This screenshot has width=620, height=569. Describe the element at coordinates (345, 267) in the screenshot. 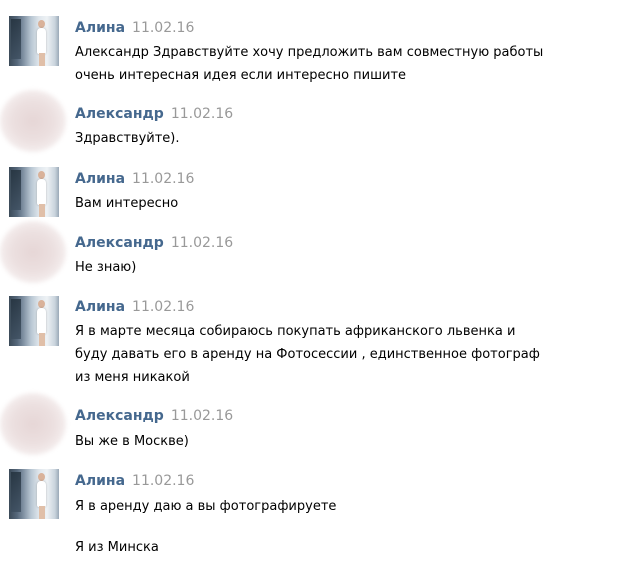

I see `message-text: Не знаю)` at that location.